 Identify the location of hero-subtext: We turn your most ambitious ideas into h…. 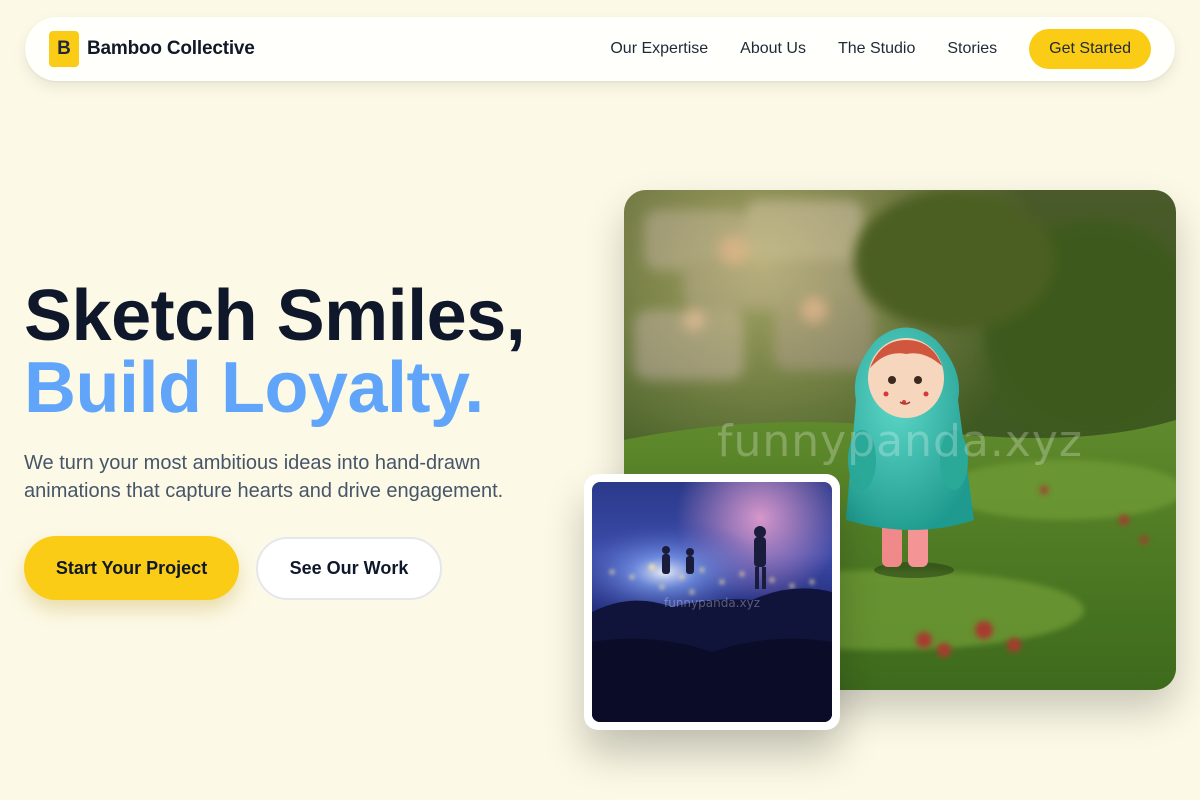
(264, 477).